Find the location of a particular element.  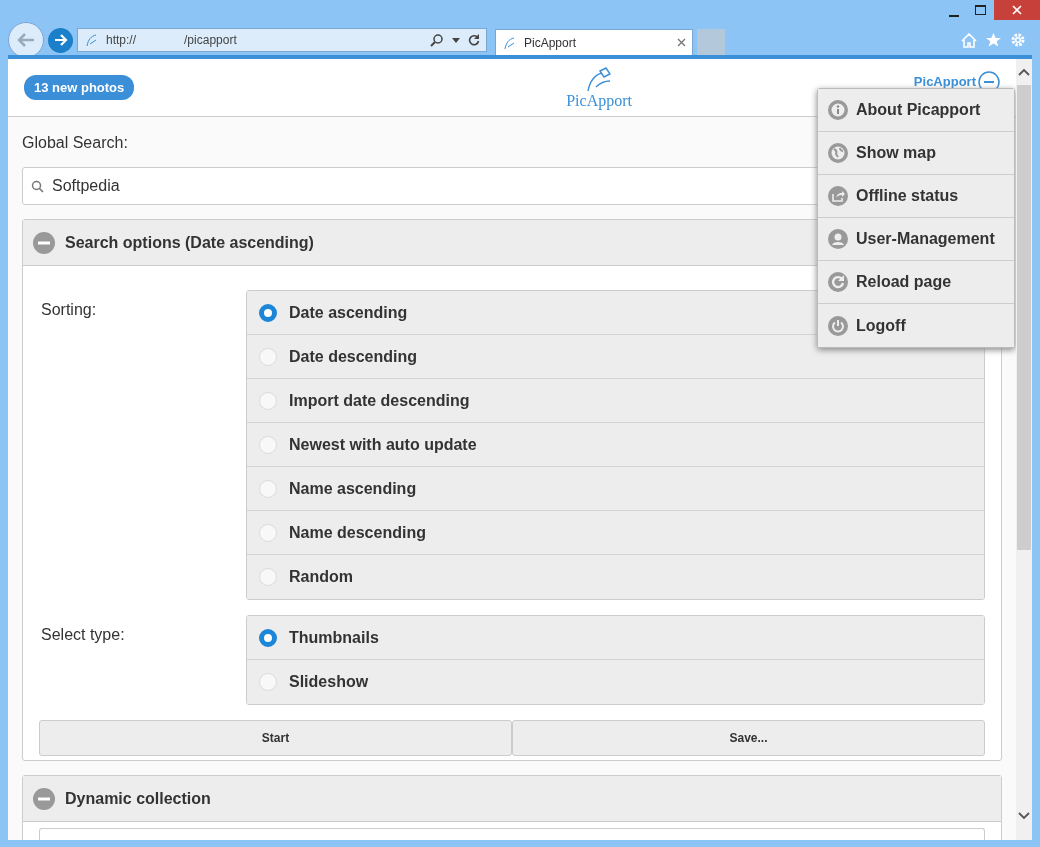

address-bar: http:// /picapport is located at coordinates (282, 40).